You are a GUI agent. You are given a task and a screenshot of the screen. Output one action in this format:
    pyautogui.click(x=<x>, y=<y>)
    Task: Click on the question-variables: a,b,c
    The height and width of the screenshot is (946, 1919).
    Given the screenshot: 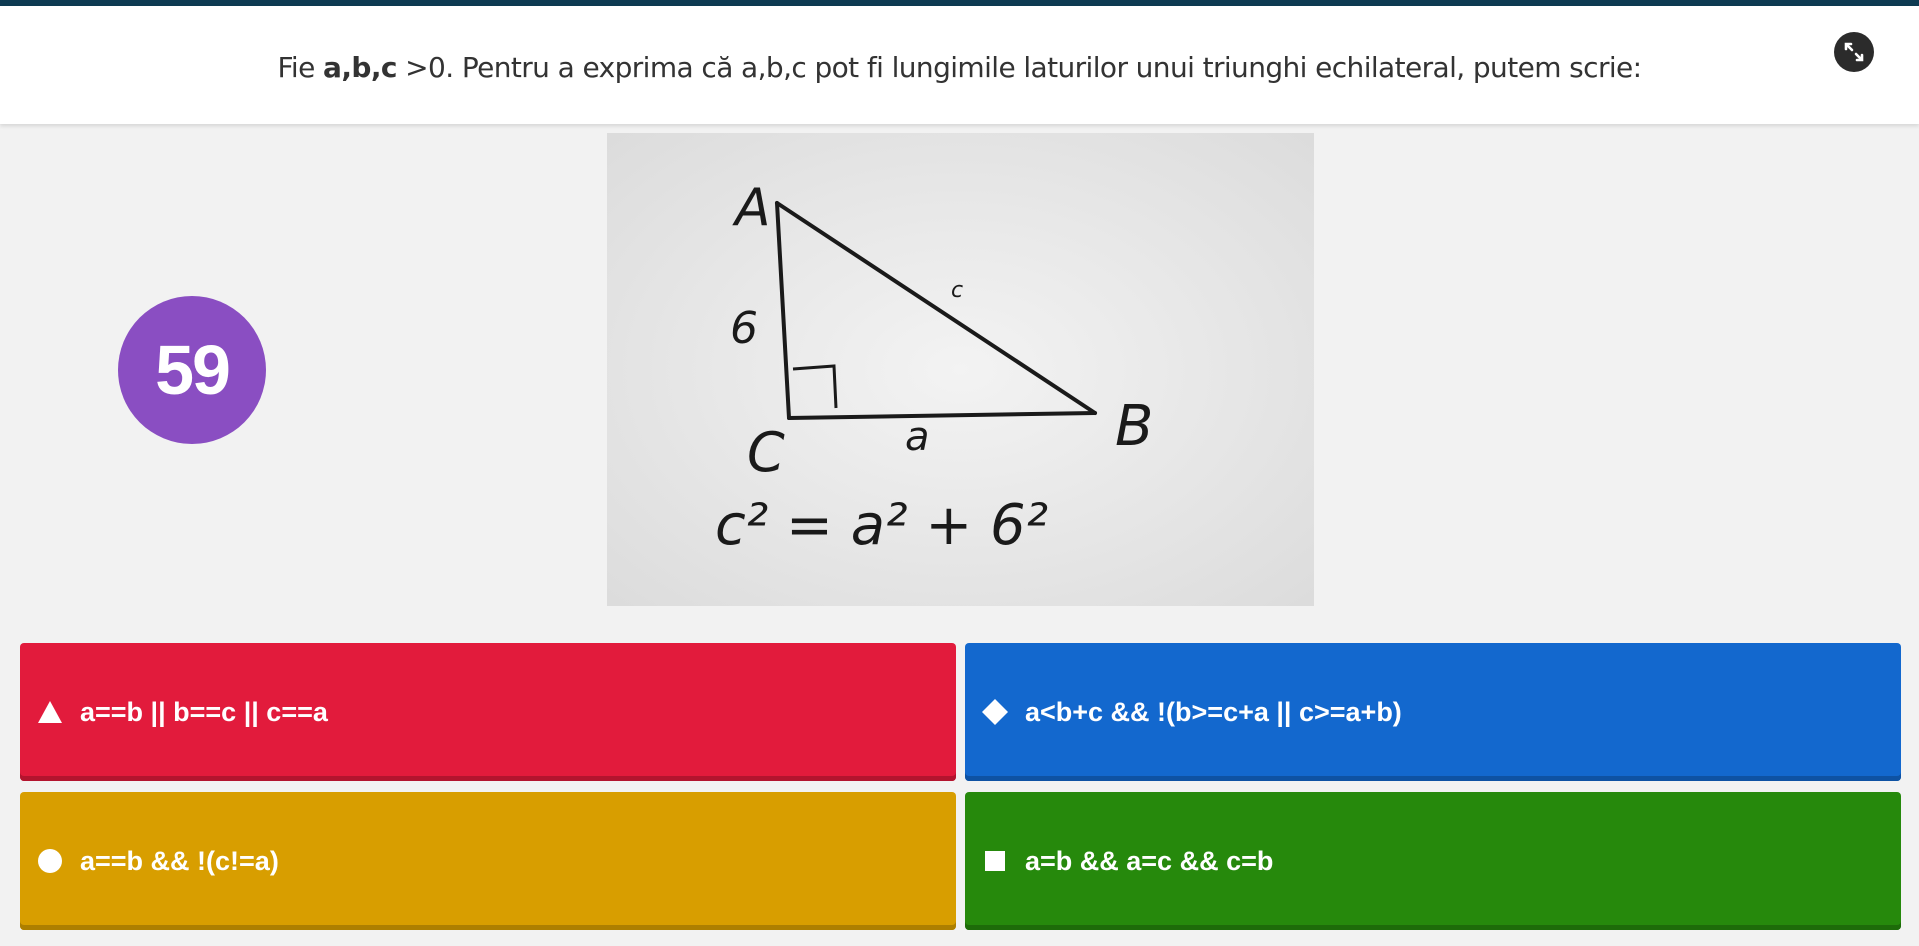 What is the action you would take?
    pyautogui.click(x=360, y=67)
    